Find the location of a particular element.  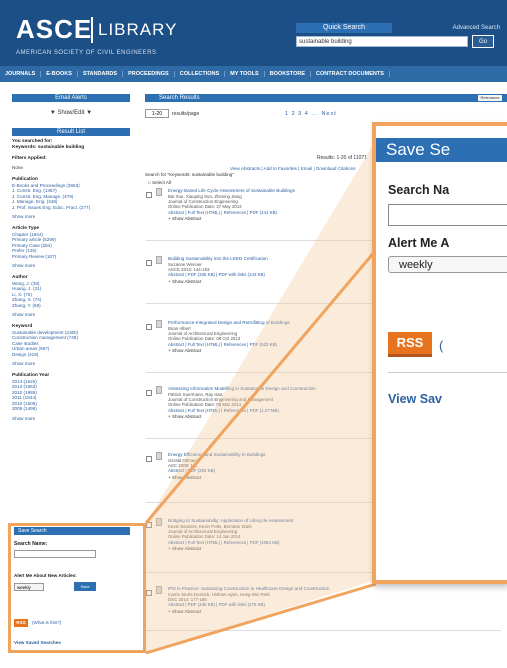

alert-frequency-select: weekly is located at coordinates (29, 587).